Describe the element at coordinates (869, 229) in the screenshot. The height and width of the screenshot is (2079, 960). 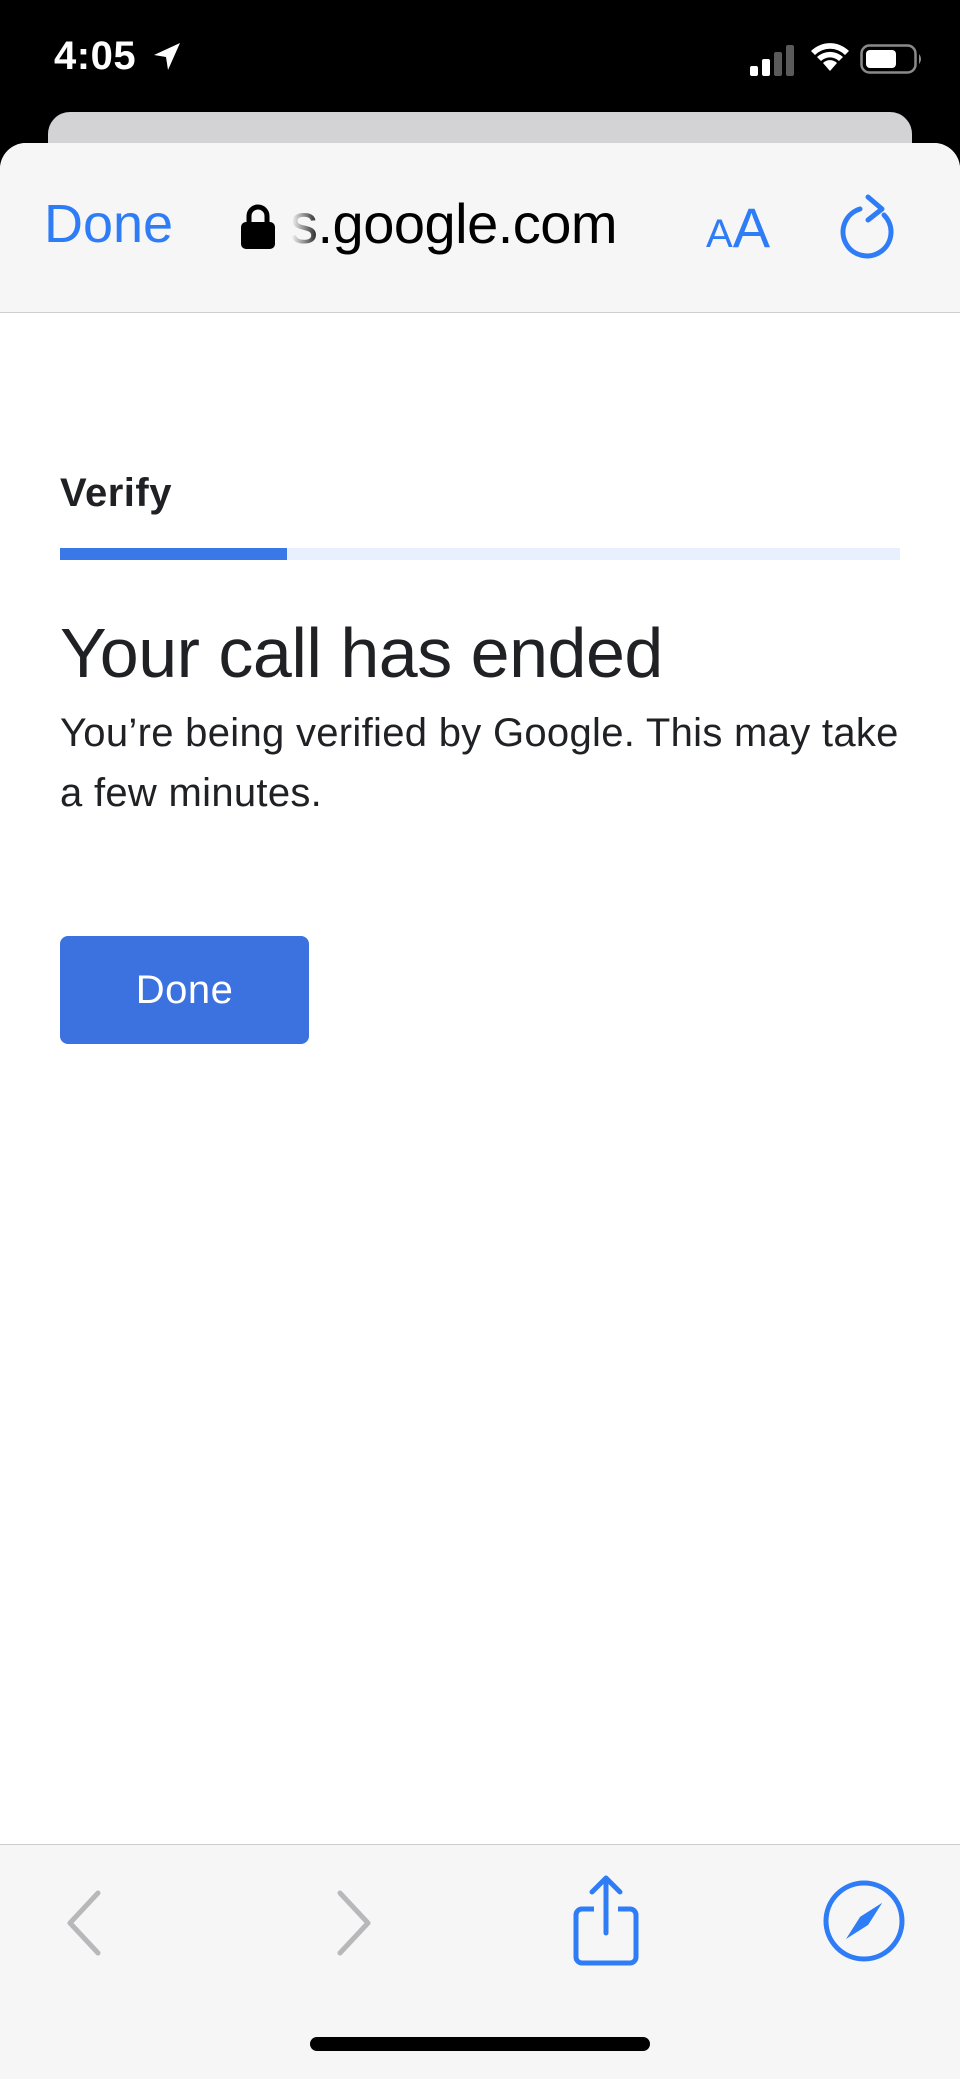
I see `reload-icon` at that location.